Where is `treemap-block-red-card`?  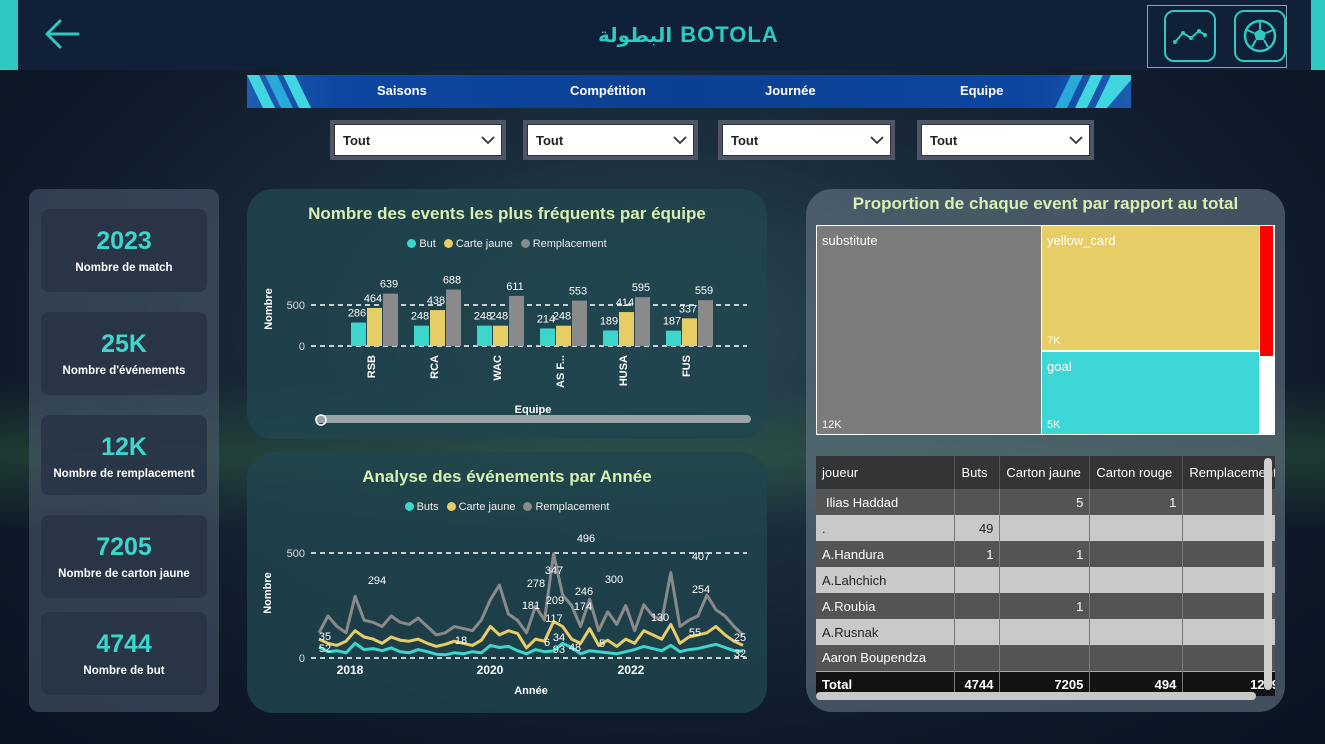
treemap-block-red-card is located at coordinates (1266, 291).